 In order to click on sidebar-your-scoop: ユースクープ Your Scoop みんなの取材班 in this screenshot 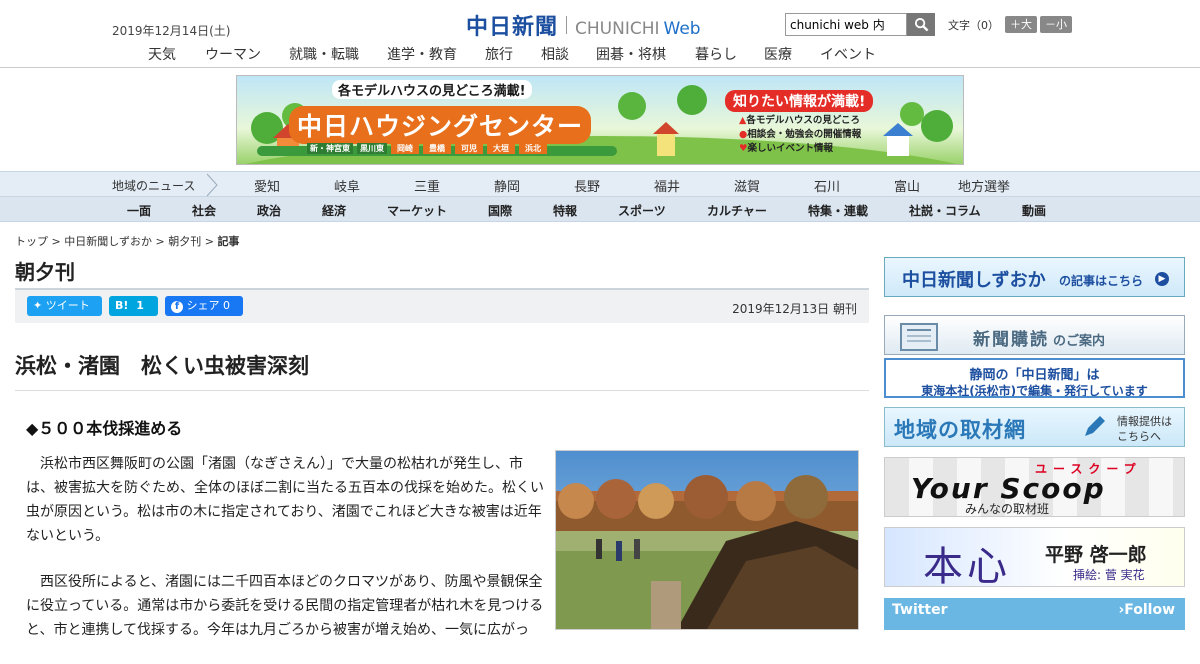, I will do `click(1034, 487)`.